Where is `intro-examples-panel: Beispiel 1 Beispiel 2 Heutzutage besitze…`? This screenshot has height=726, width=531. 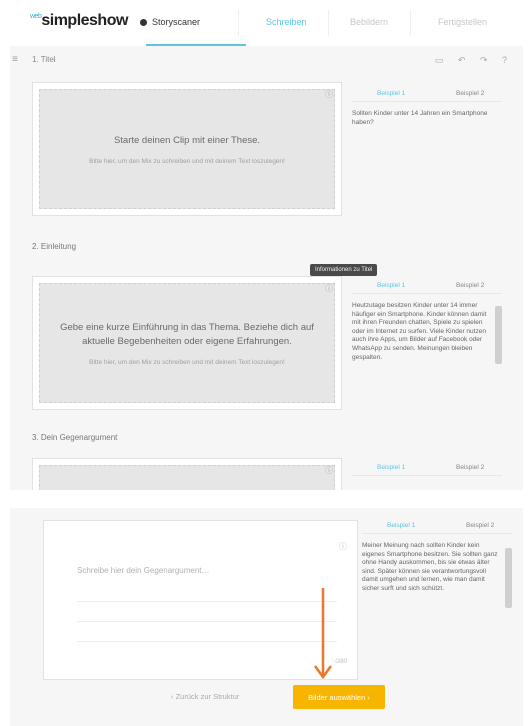
intro-examples-panel: Beispiel 1 Beispiel 2 Heutzutage besitze… is located at coordinates (427, 345).